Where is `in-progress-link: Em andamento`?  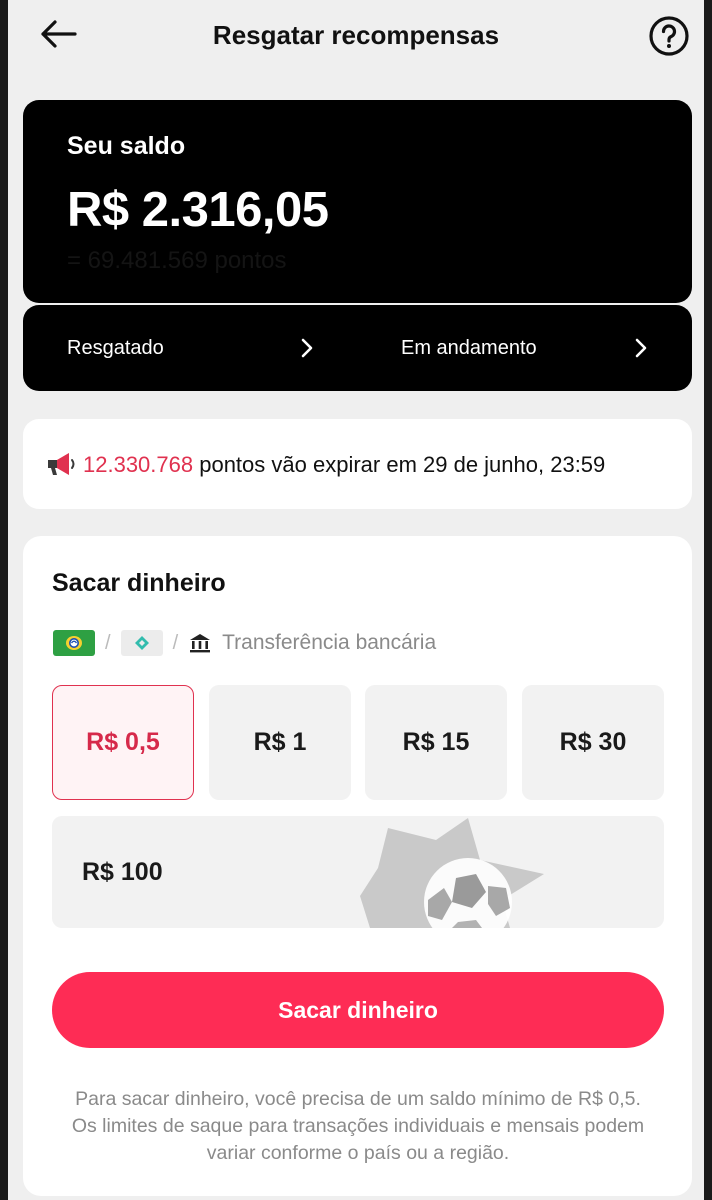 in-progress-link: Em andamento is located at coordinates (526, 348).